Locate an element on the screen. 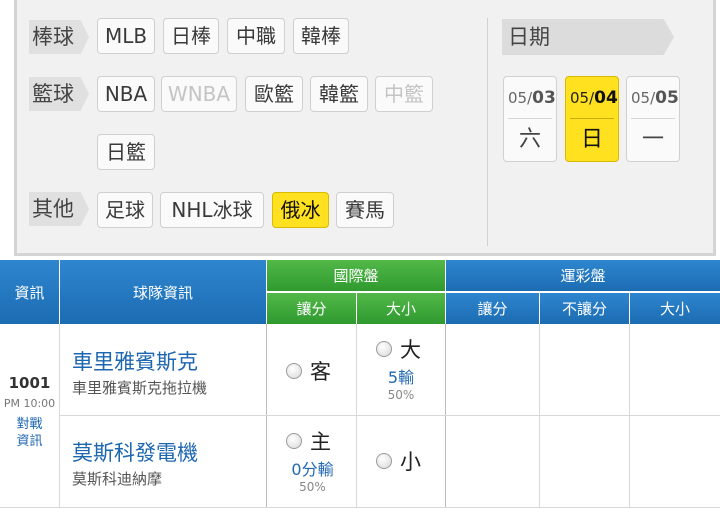 Image resolution: width=720 pixels, height=524 pixels. filter-mlb: MLB is located at coordinates (126, 36).